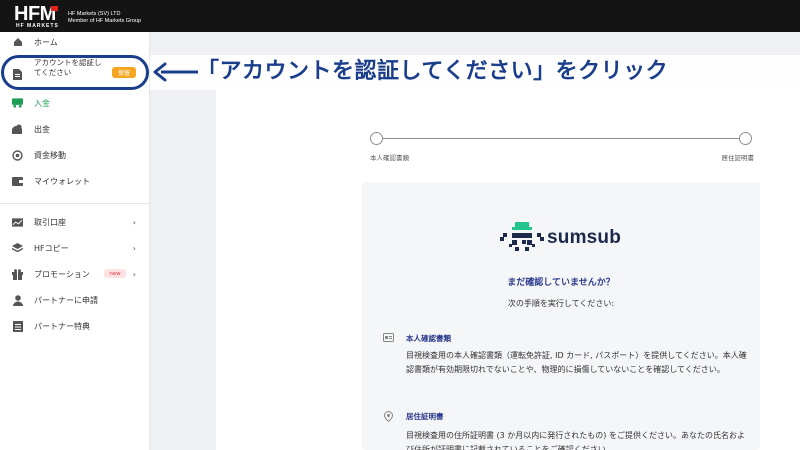 Image resolution: width=800 pixels, height=450 pixels. Describe the element at coordinates (75, 248) in the screenshot. I see `sidebar-item-hf-copy: HFコピー ›` at that location.